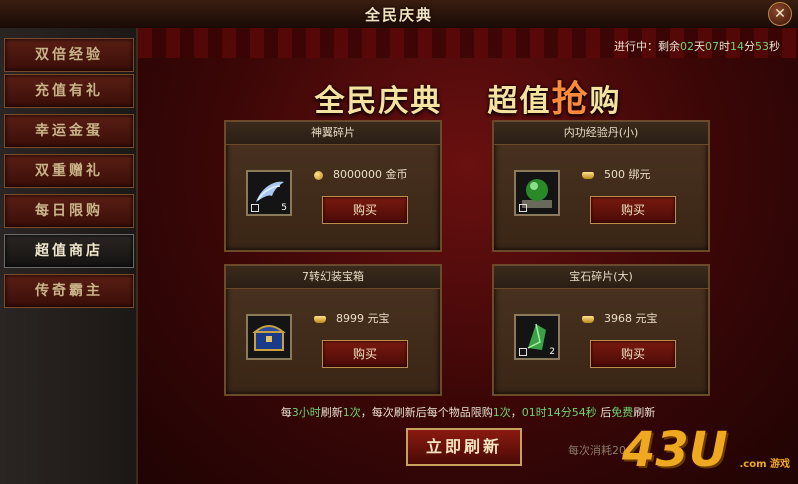 Image resolution: width=798 pixels, height=484 pixels. What do you see at coordinates (351, 412) in the screenshot?
I see `refresh-times: 1次` at bounding box center [351, 412].